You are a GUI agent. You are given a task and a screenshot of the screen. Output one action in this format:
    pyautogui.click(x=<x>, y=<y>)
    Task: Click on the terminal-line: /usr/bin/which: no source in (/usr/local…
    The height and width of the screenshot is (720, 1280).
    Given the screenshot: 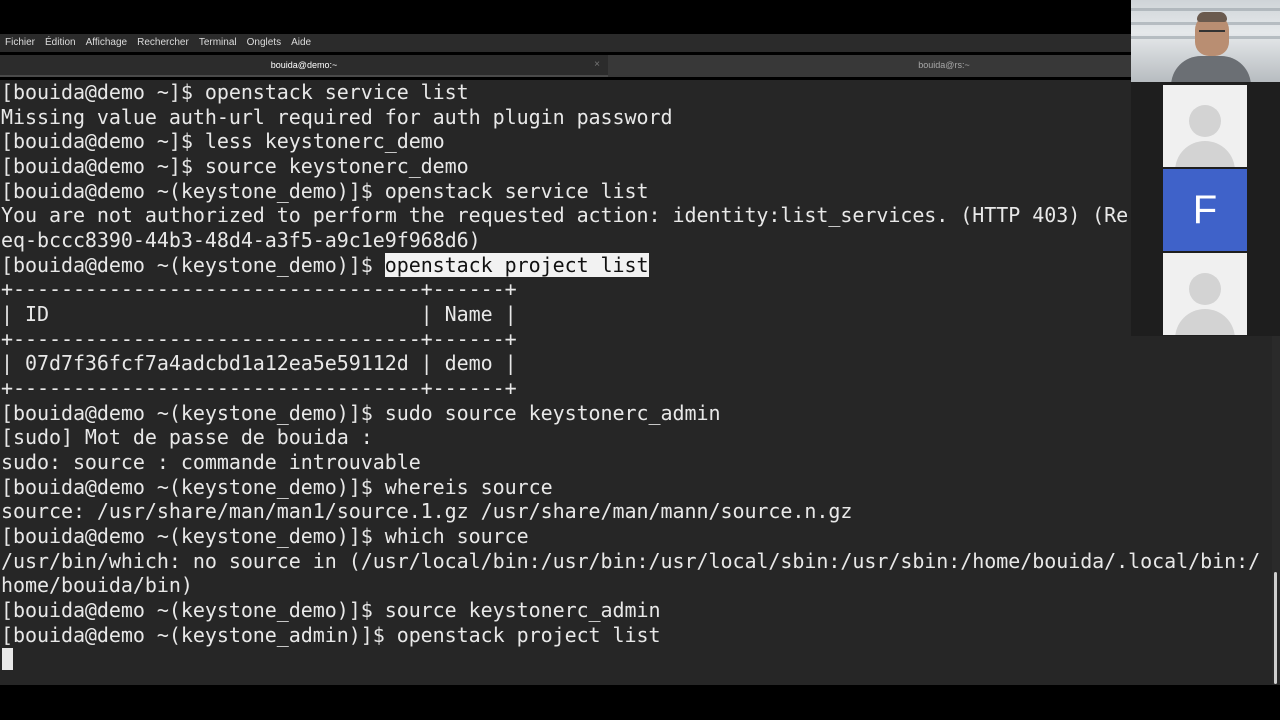 What is the action you would take?
    pyautogui.click(x=631, y=561)
    